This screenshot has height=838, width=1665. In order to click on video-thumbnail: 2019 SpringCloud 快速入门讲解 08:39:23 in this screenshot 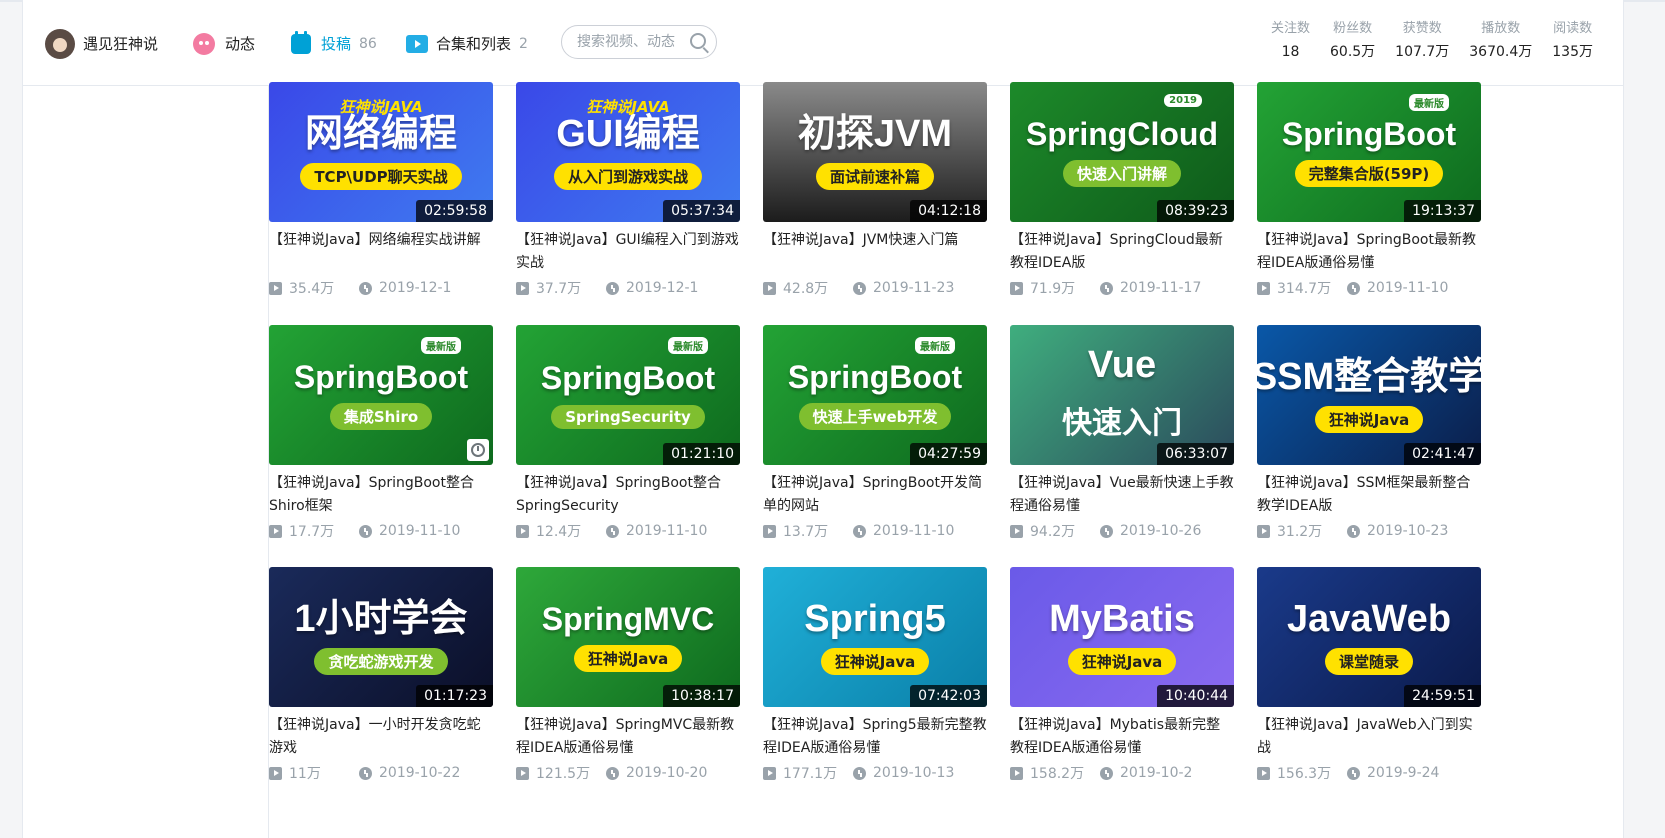, I will do `click(1122, 152)`.